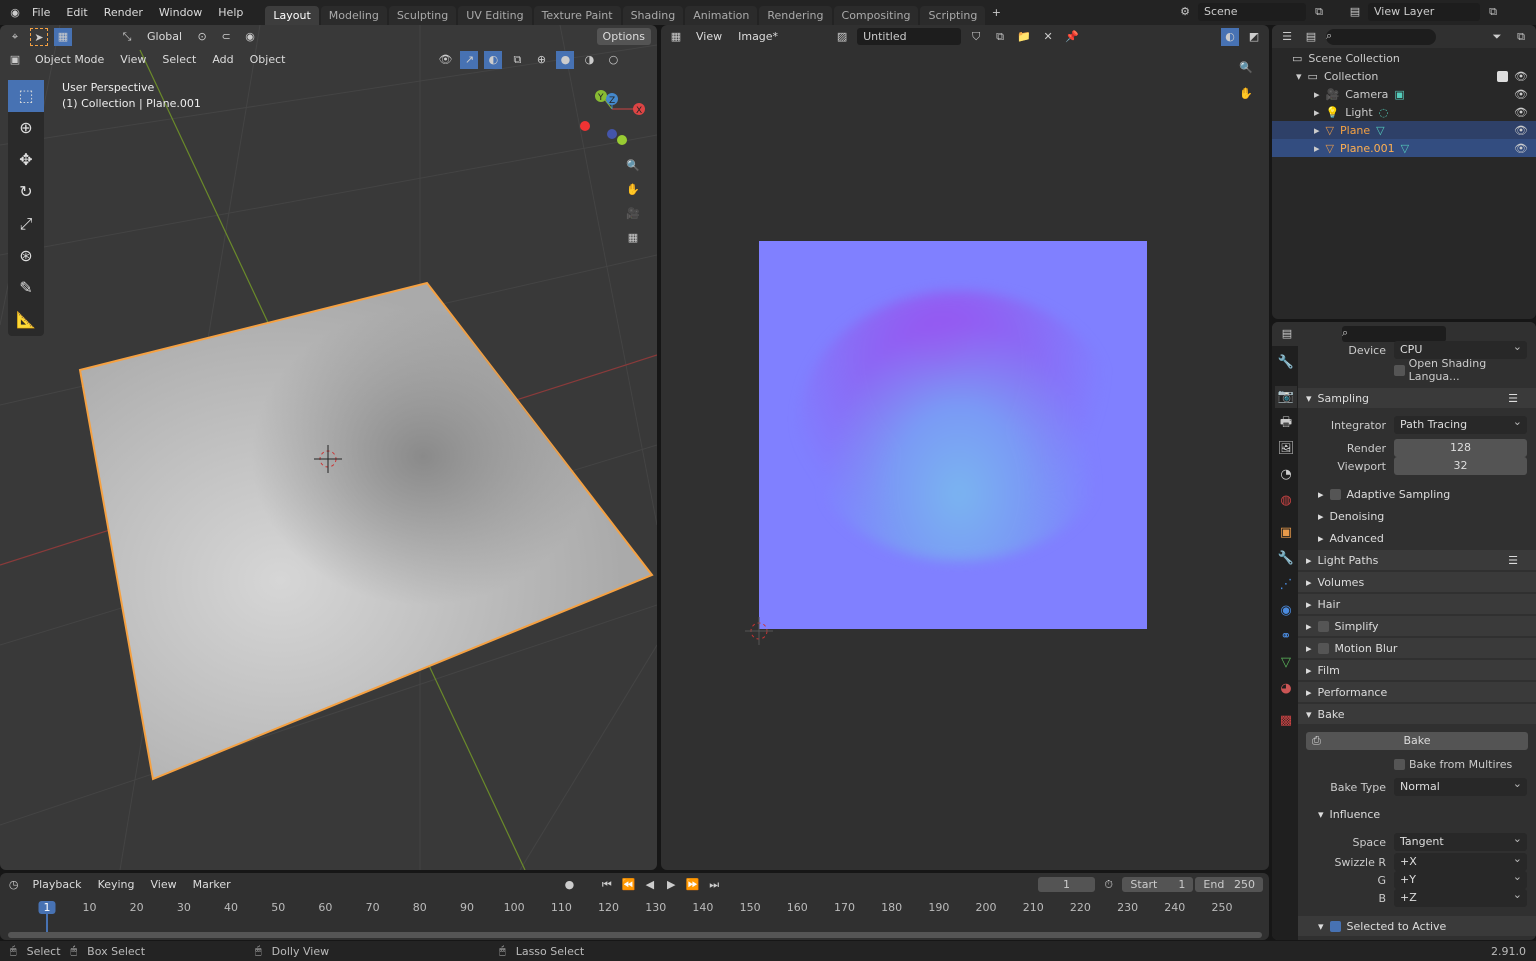 The height and width of the screenshot is (961, 1536). Describe the element at coordinates (1048, 37) in the screenshot. I see `unlink-image-icon: ✕` at that location.